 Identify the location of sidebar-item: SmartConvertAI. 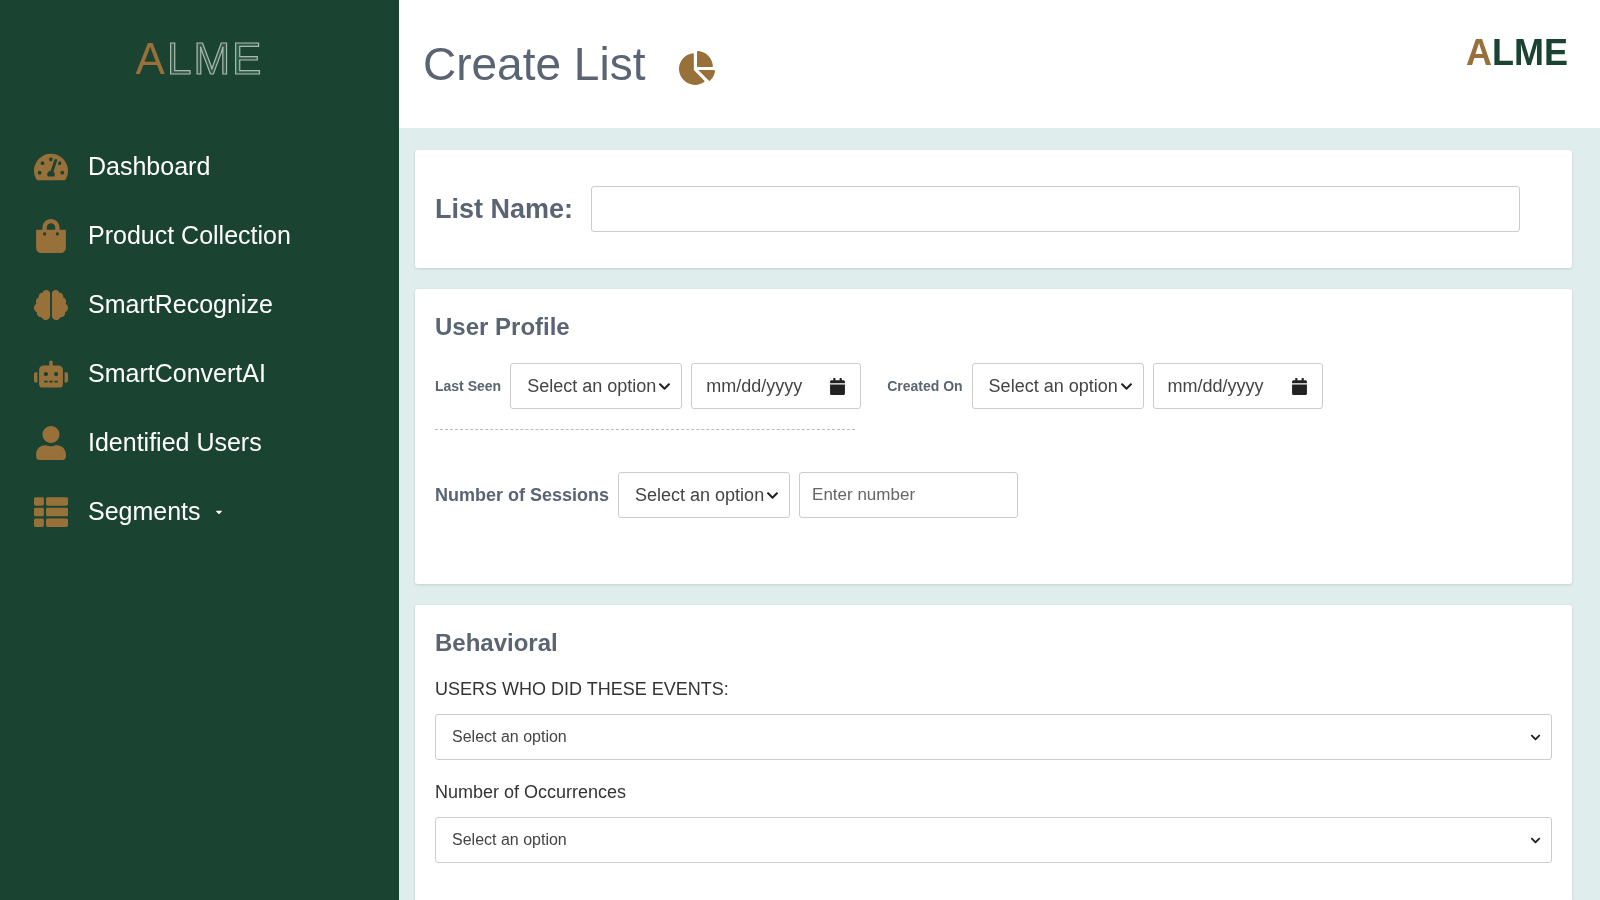
(199, 373).